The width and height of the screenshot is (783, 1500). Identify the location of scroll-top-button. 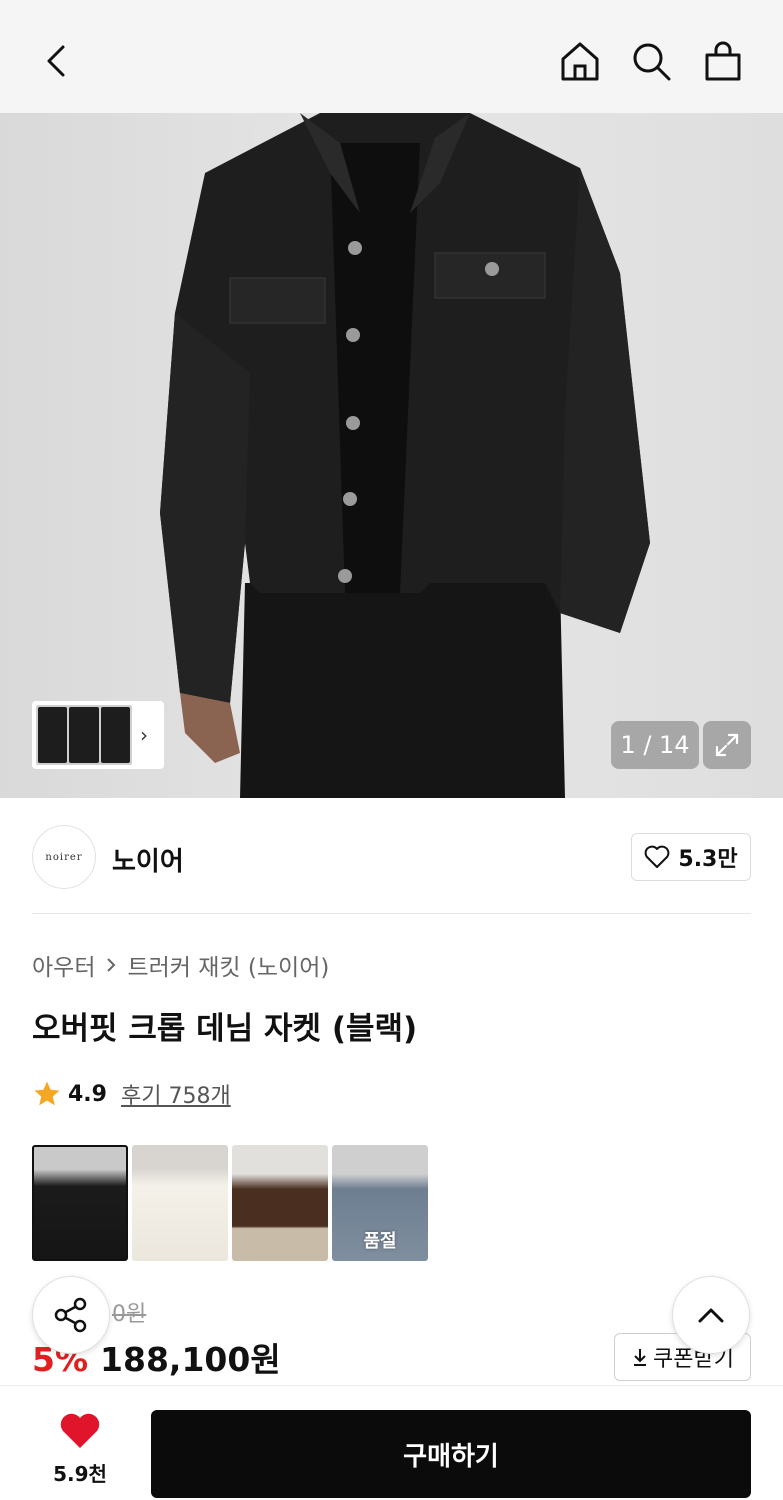
(711, 1315).